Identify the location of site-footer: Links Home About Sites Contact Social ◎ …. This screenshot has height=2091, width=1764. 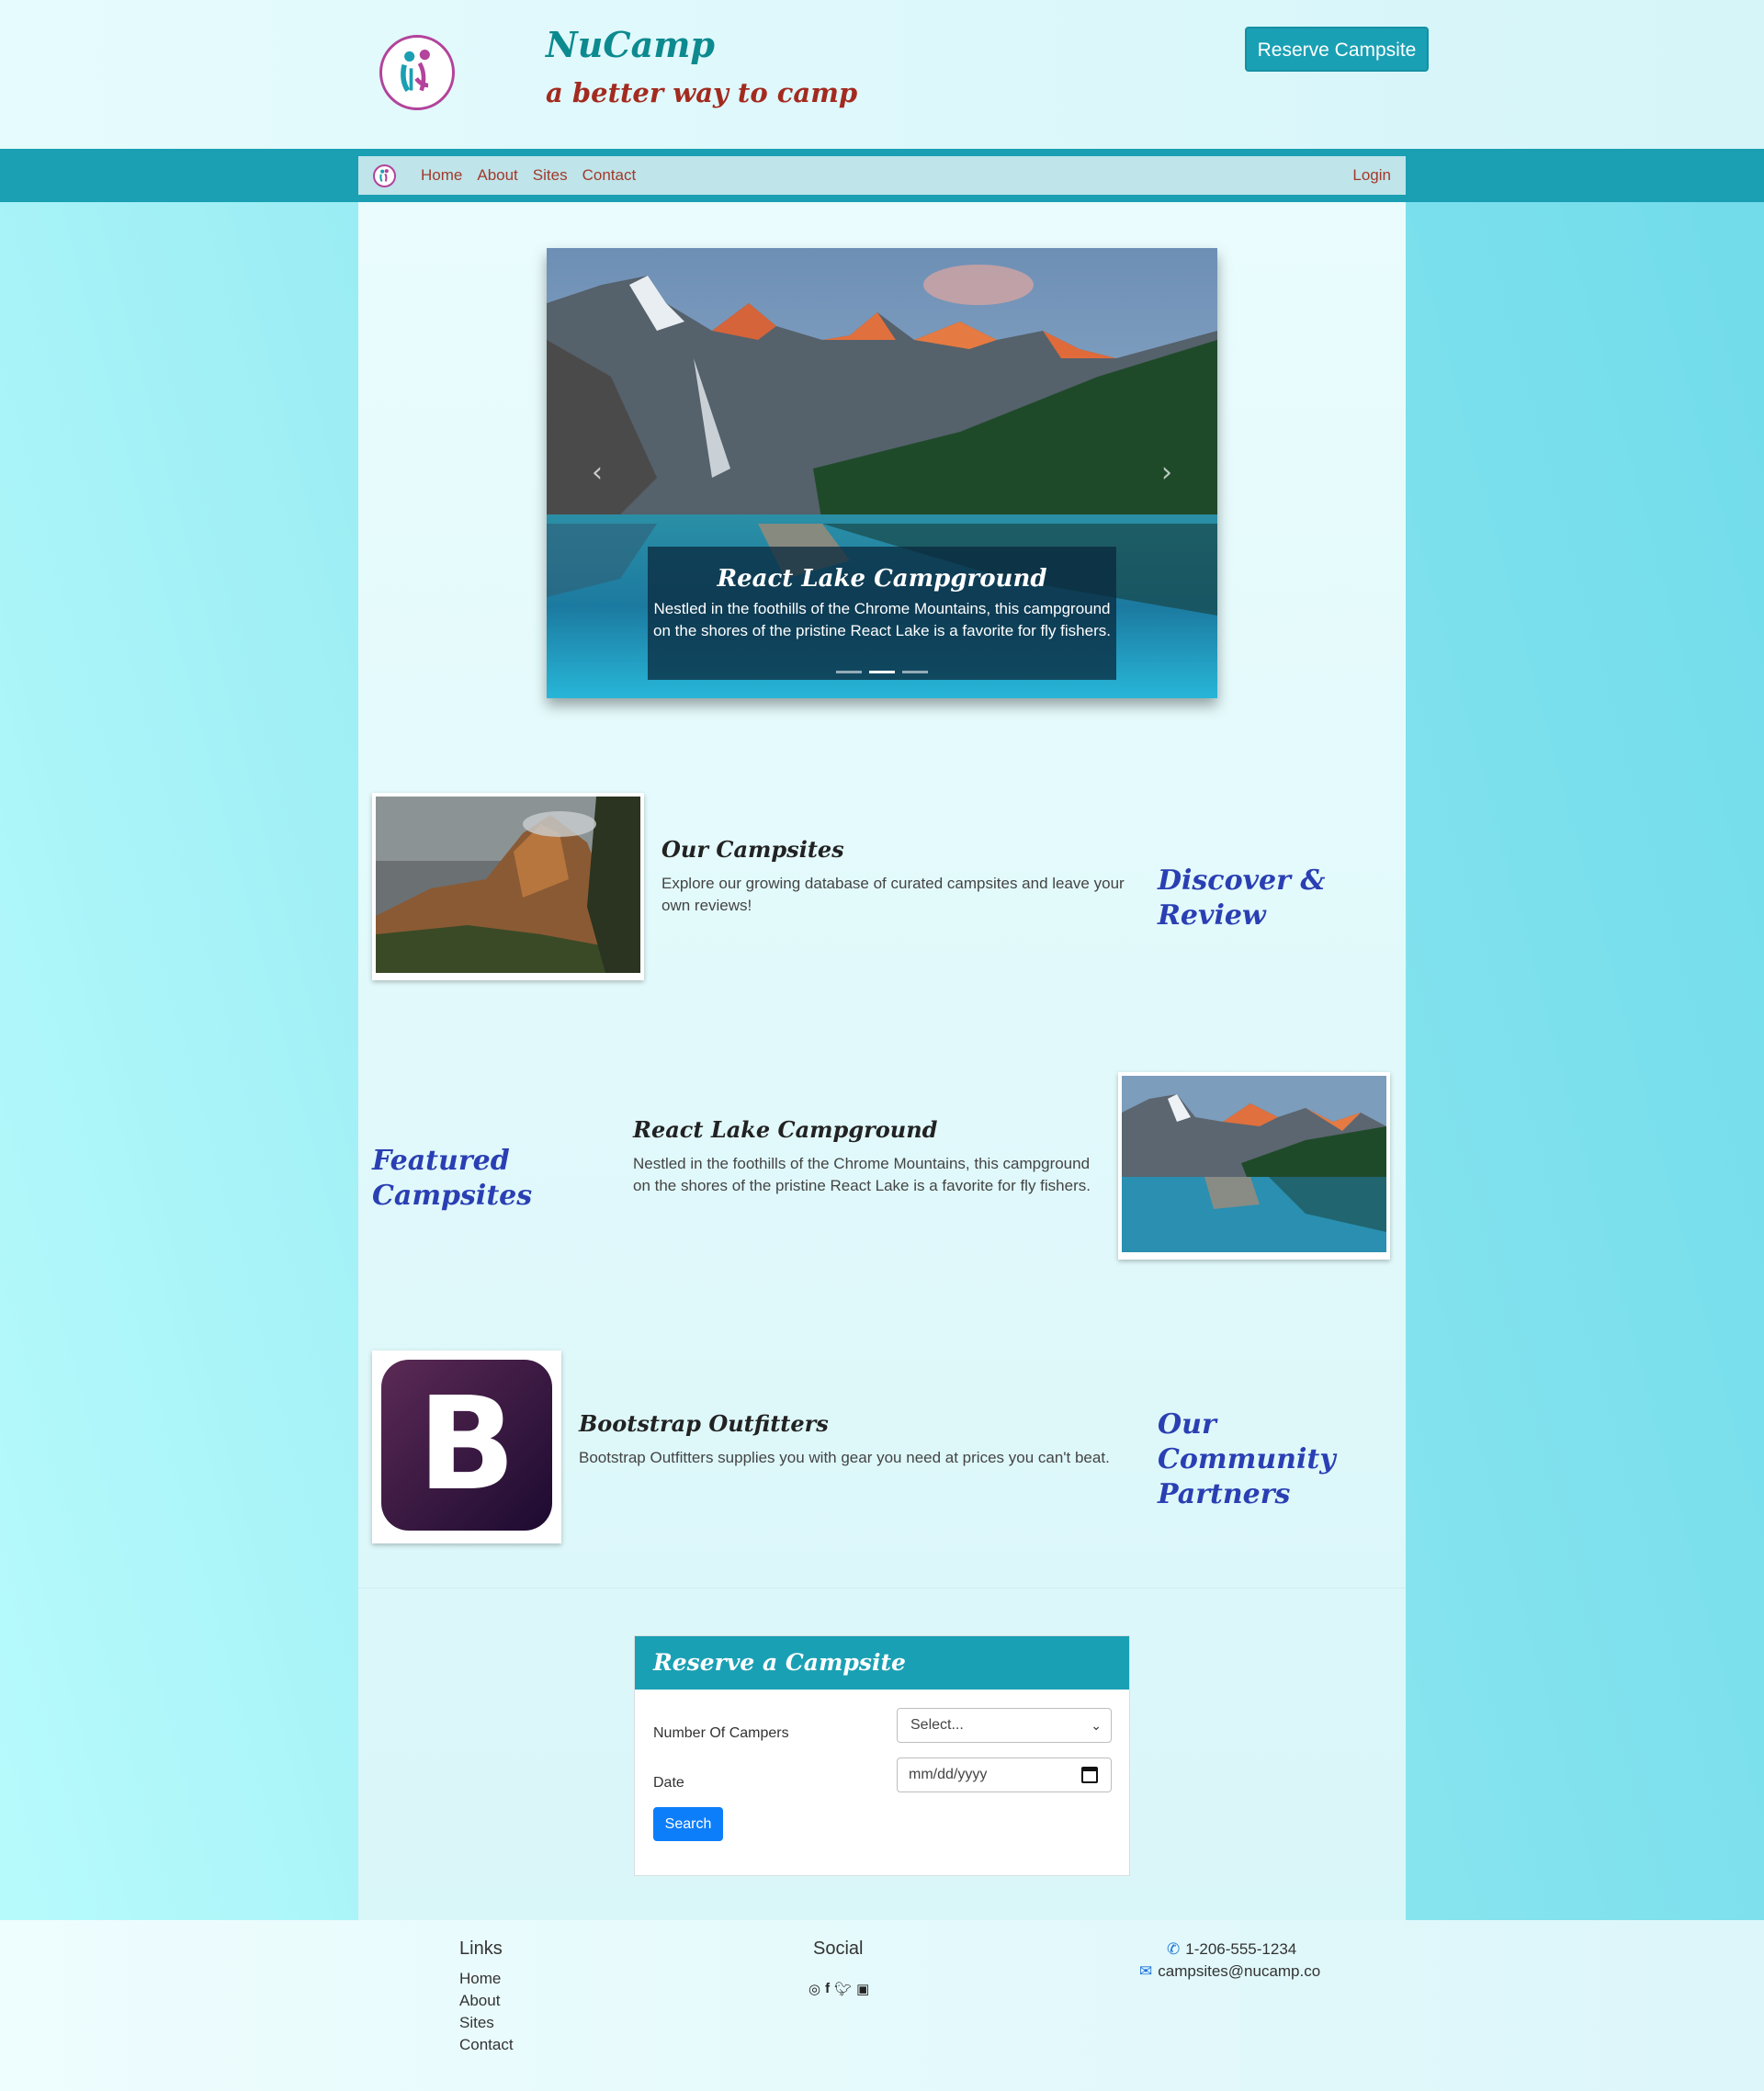
(882, 2005).